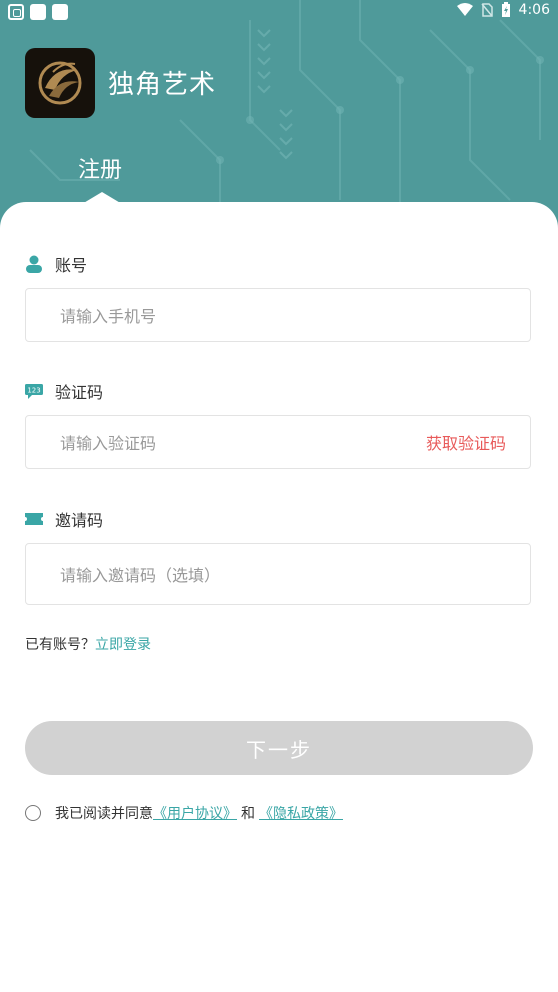 The width and height of the screenshot is (558, 992). I want to click on user-agreement-link: 《用户协议》, so click(195, 813).